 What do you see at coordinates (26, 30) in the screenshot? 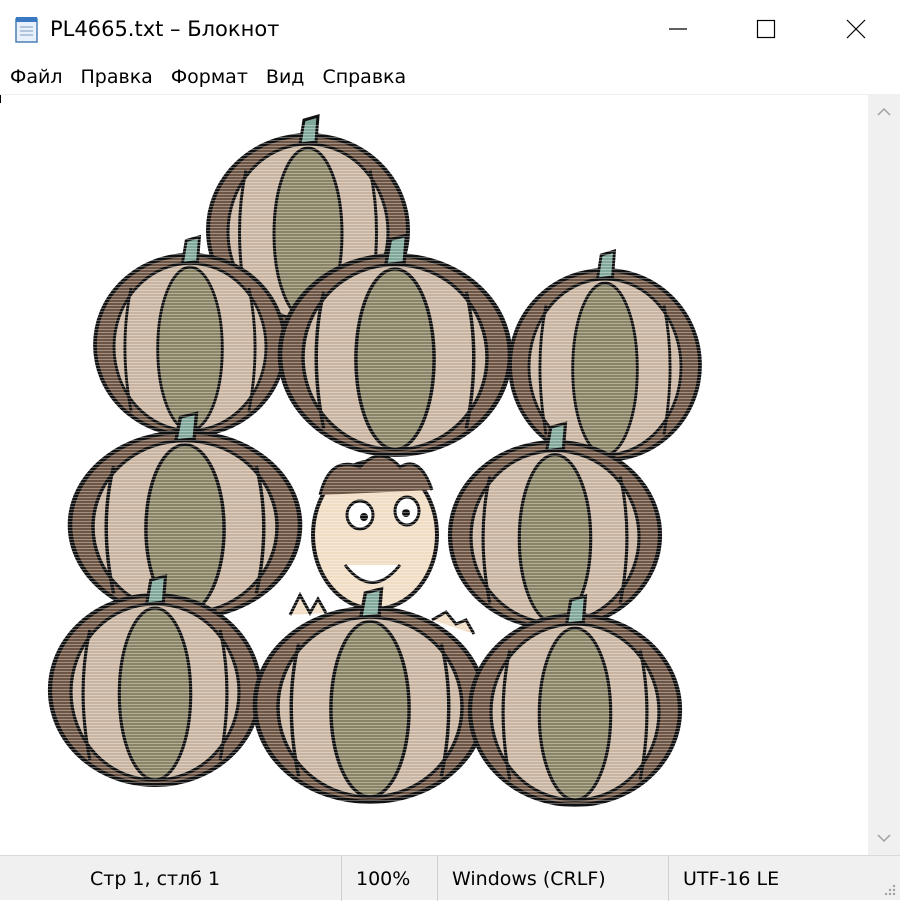
I see `notepad-icon` at bounding box center [26, 30].